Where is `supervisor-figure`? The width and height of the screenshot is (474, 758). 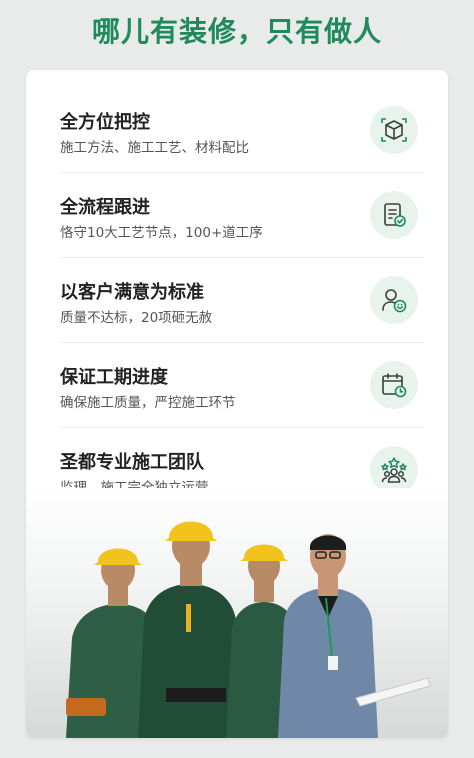
supervisor-figure is located at coordinates (354, 636).